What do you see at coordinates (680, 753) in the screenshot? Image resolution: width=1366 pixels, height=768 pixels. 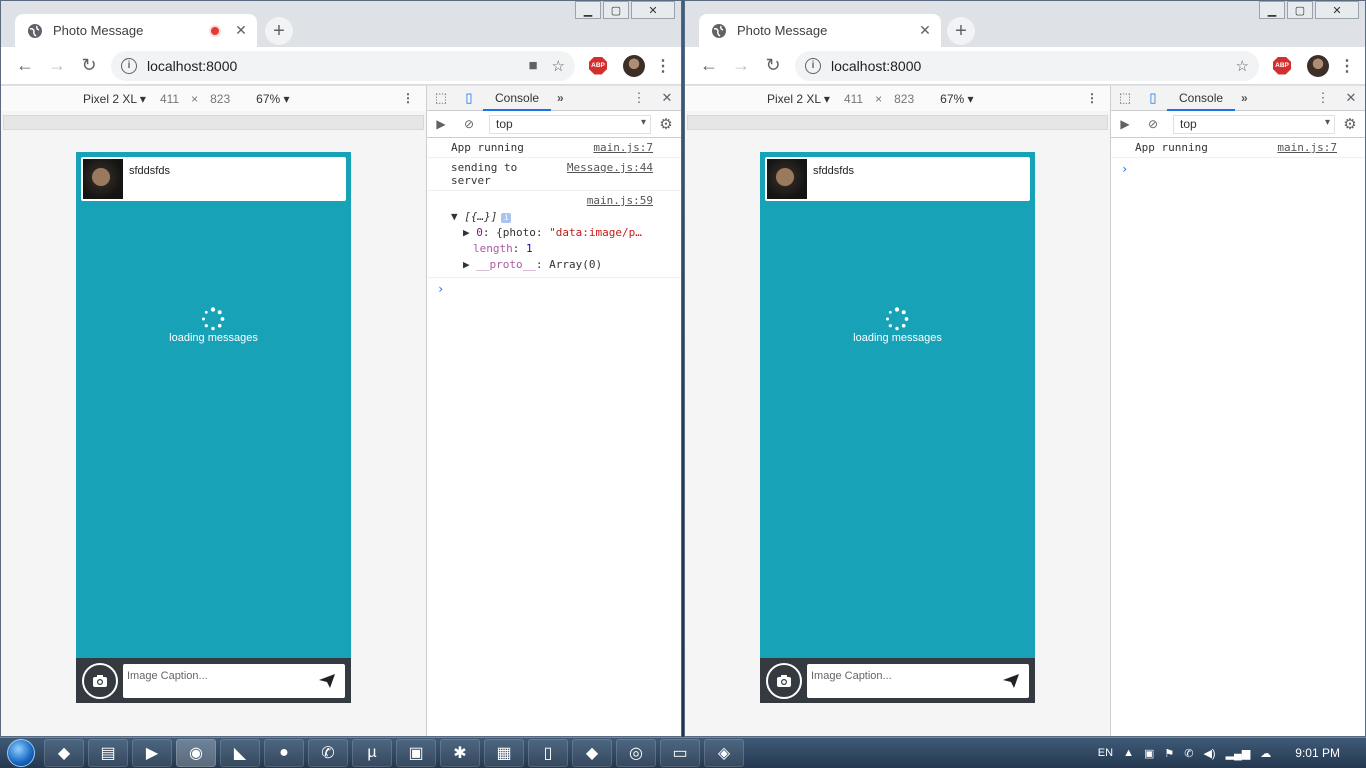 I see `taskbar-display-icon: ▭` at bounding box center [680, 753].